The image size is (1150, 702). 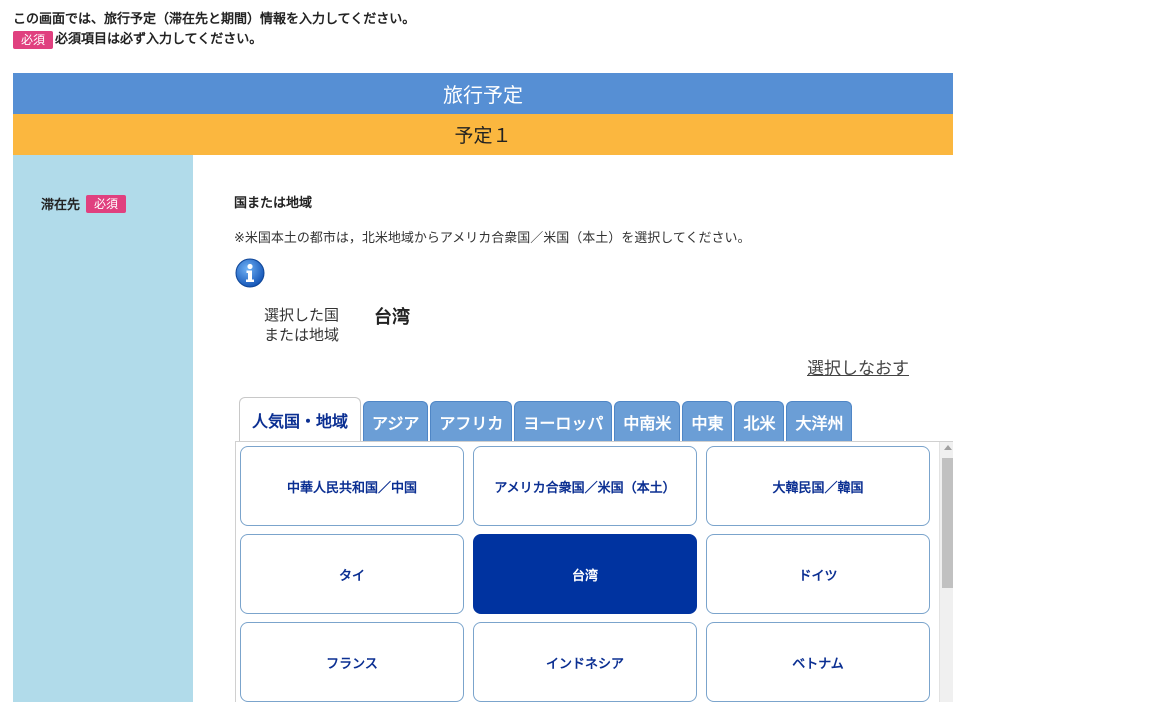 I want to click on country-button: フランス, so click(x=352, y=662).